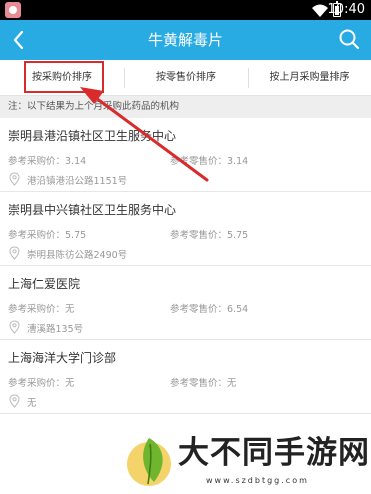  I want to click on address-text: 崇明县陈彷公路2490号, so click(77, 255).